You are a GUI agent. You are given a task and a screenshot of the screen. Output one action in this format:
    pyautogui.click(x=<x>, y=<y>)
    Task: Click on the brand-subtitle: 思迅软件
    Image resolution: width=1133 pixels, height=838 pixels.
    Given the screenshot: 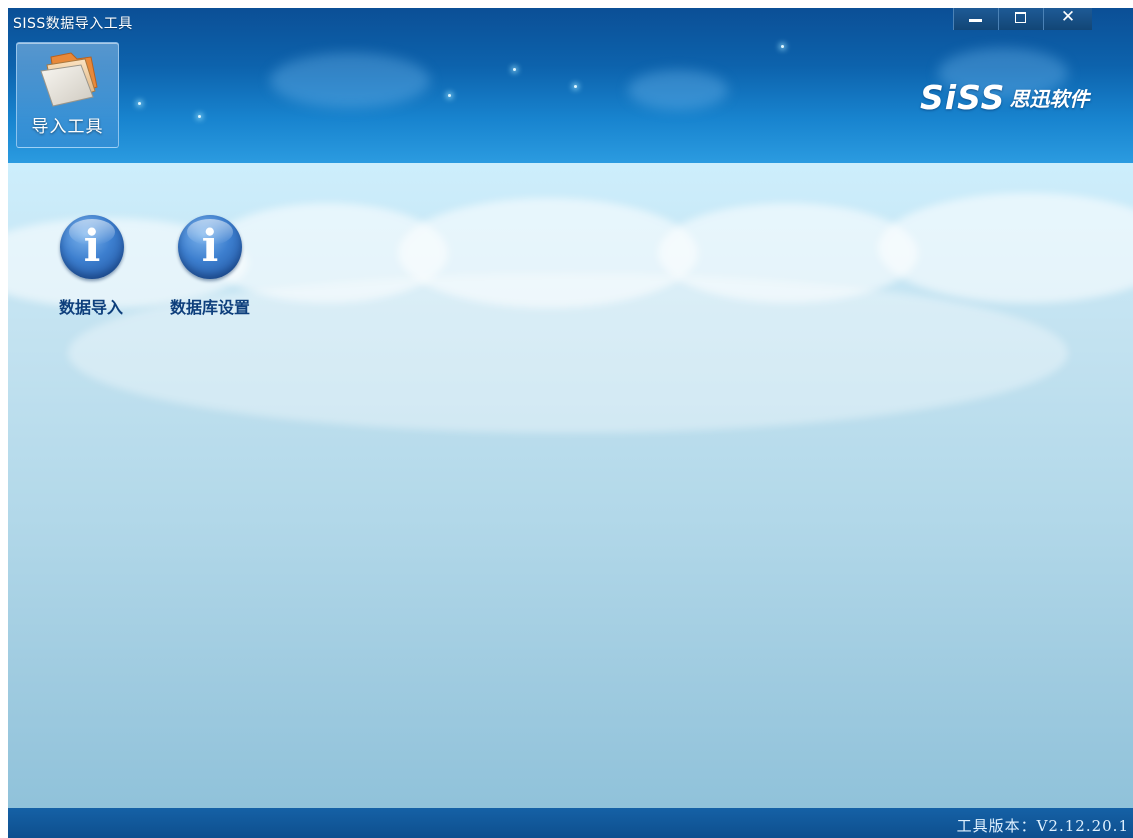 What is the action you would take?
    pyautogui.click(x=1049, y=99)
    